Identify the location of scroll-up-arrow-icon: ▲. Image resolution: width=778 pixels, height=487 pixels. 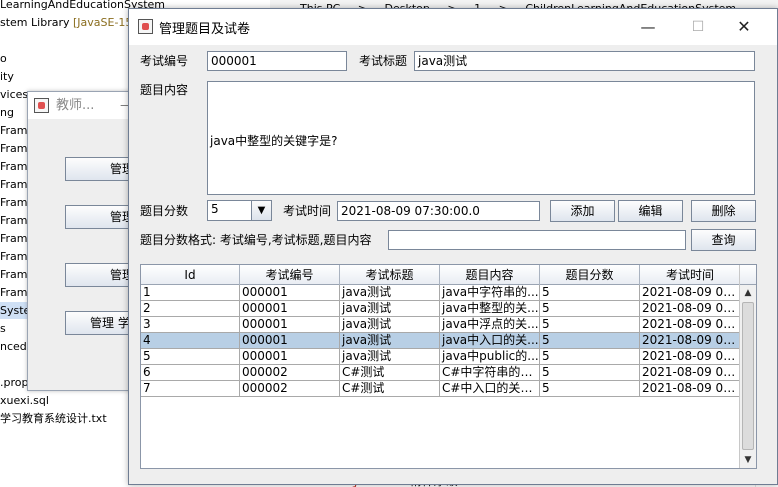
(748, 293).